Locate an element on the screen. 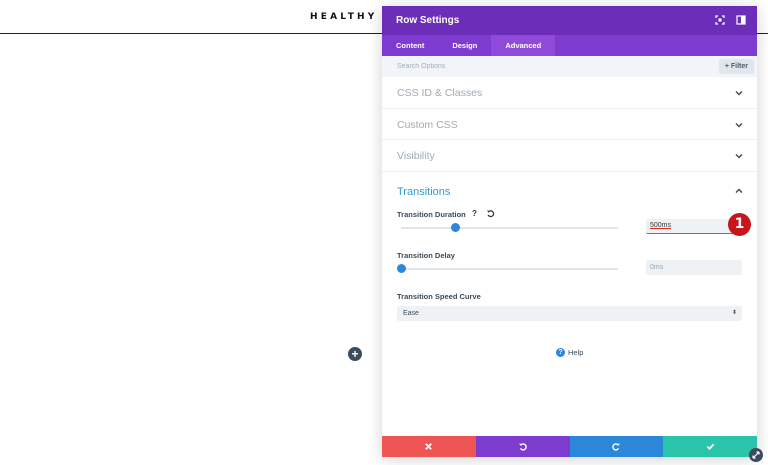  section-visibility: Visibility is located at coordinates (569, 156).